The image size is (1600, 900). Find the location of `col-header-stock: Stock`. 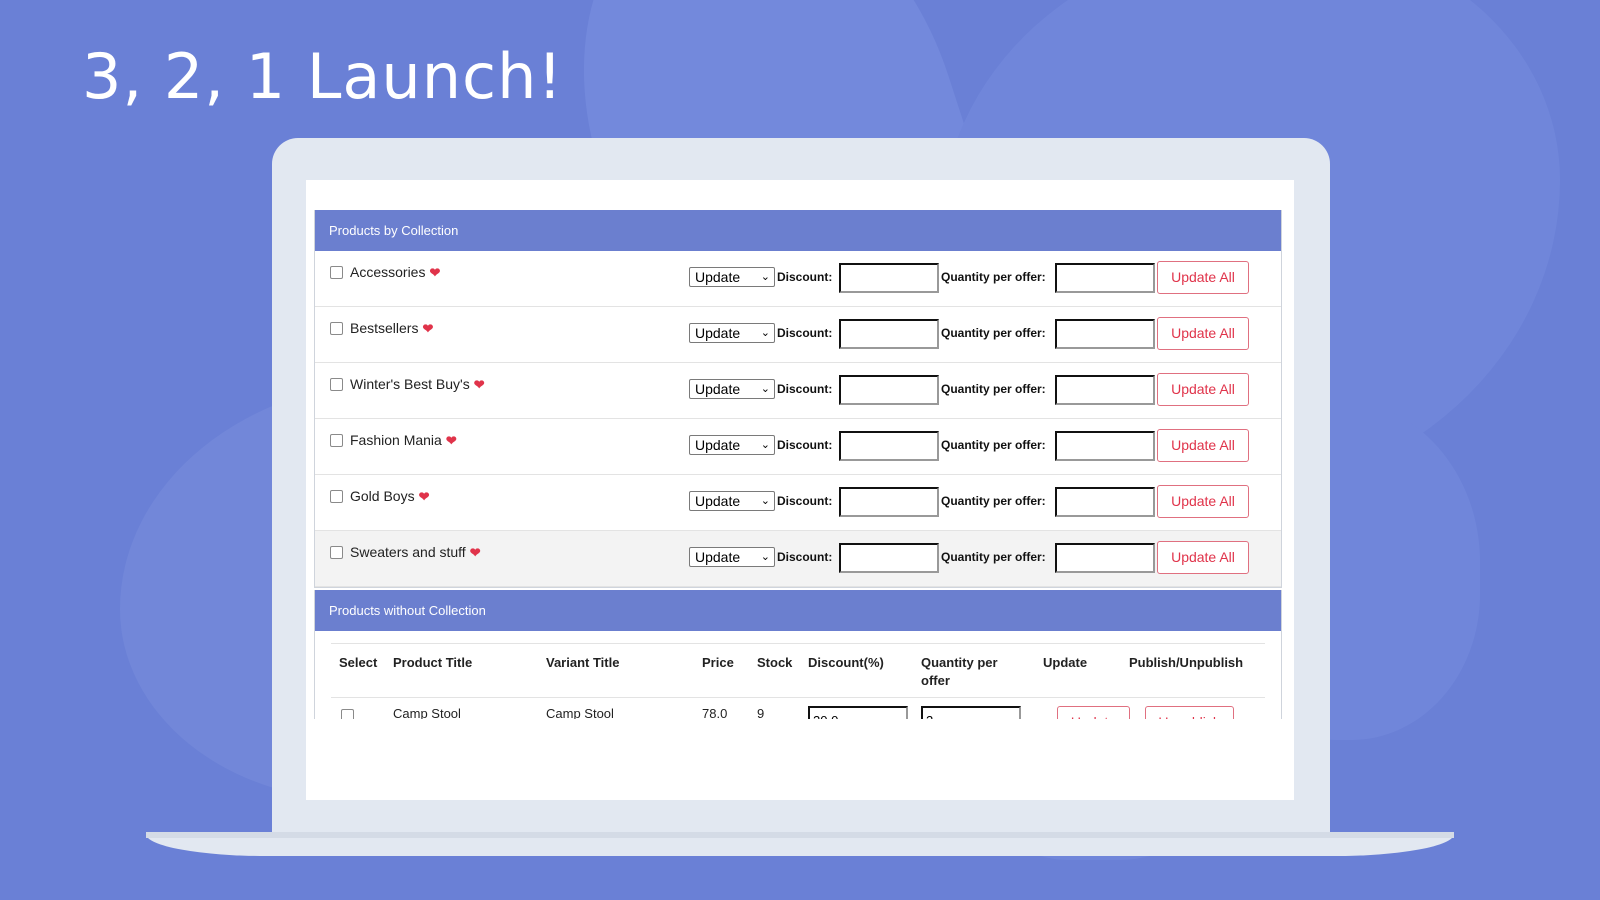

col-header-stock: Stock is located at coordinates (775, 662).